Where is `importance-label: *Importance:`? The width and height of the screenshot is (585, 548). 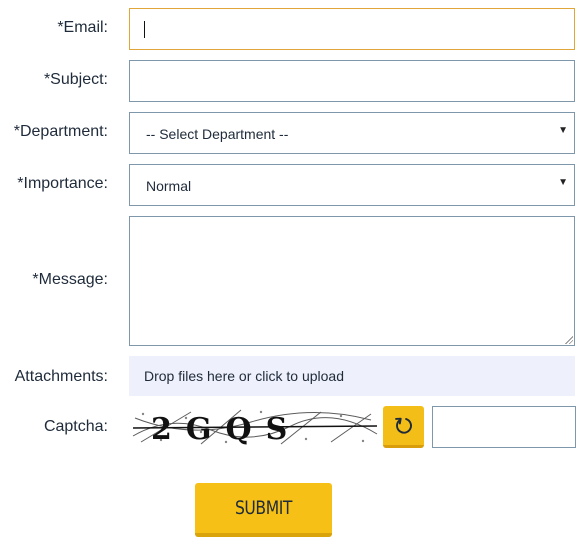 importance-label: *Importance: is located at coordinates (62, 183).